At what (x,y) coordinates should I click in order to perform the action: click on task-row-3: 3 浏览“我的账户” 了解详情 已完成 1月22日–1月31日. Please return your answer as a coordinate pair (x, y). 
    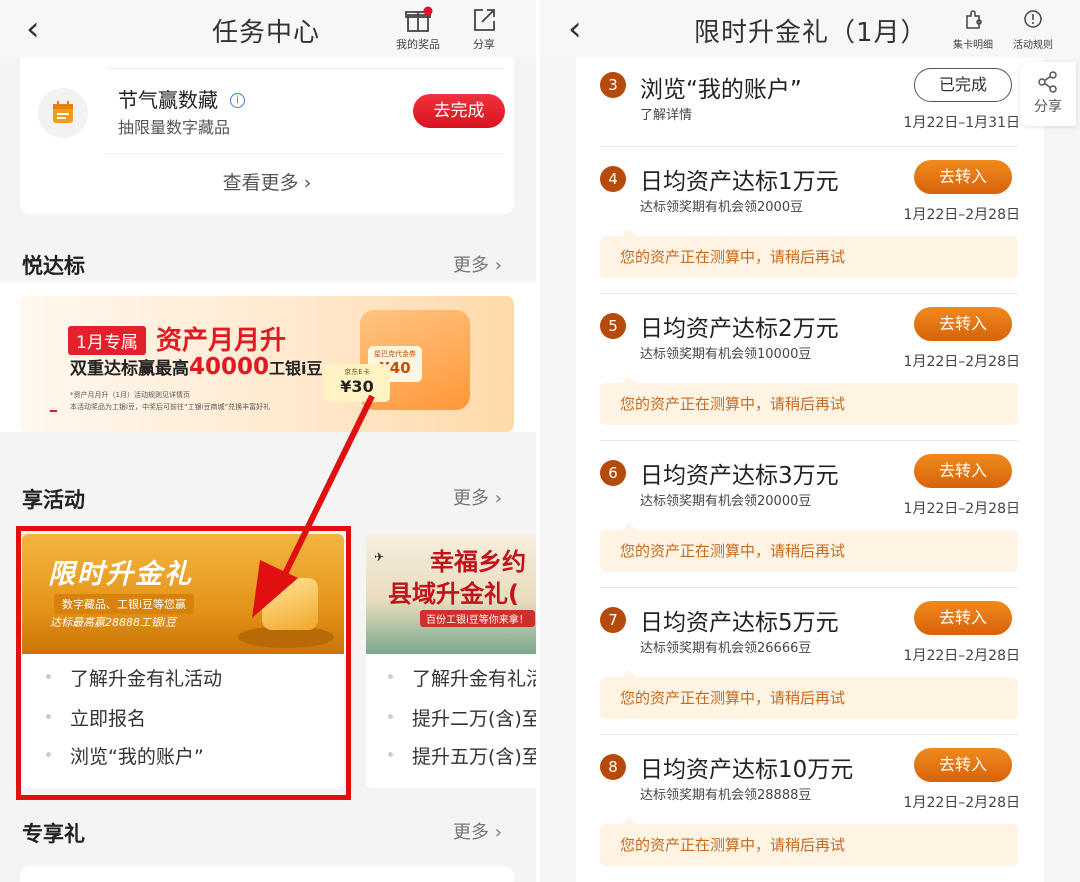
    Looking at the image, I should click on (810, 102).